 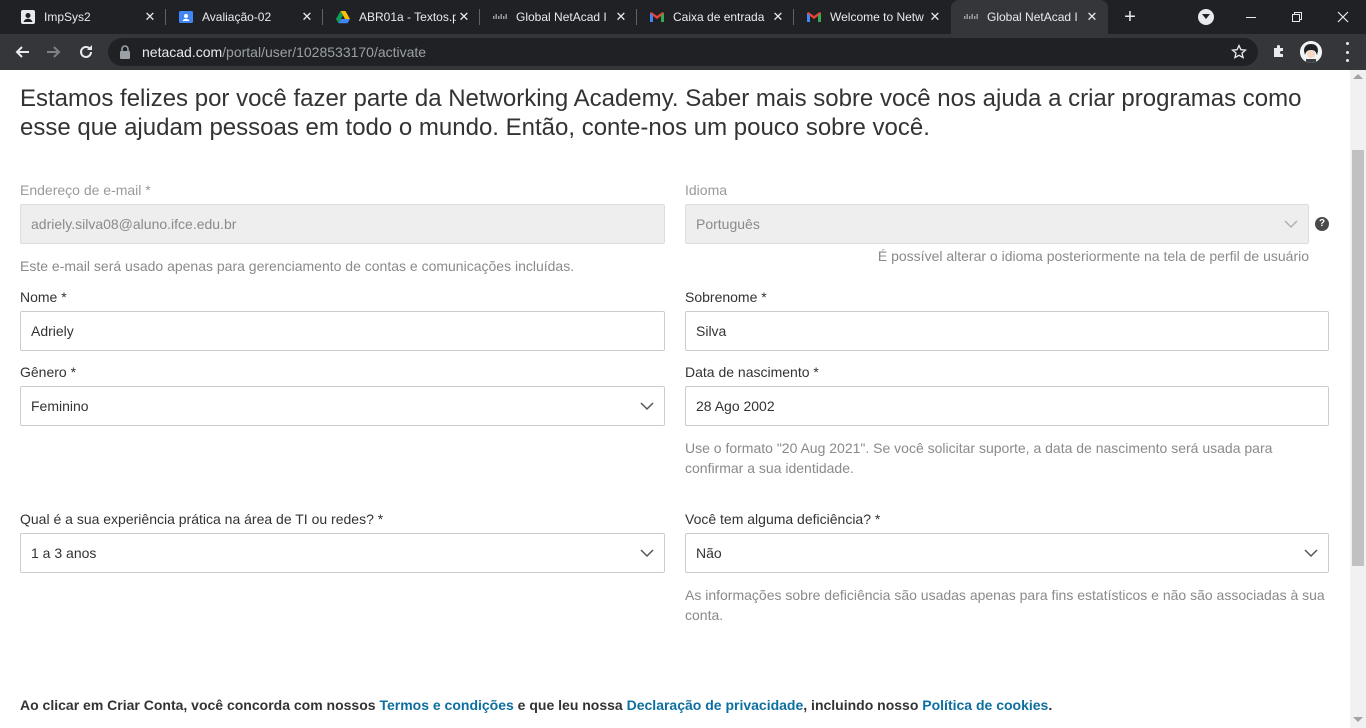 What do you see at coordinates (324, 52) in the screenshot?
I see `url-path: /portal/user/1028533170/activate` at bounding box center [324, 52].